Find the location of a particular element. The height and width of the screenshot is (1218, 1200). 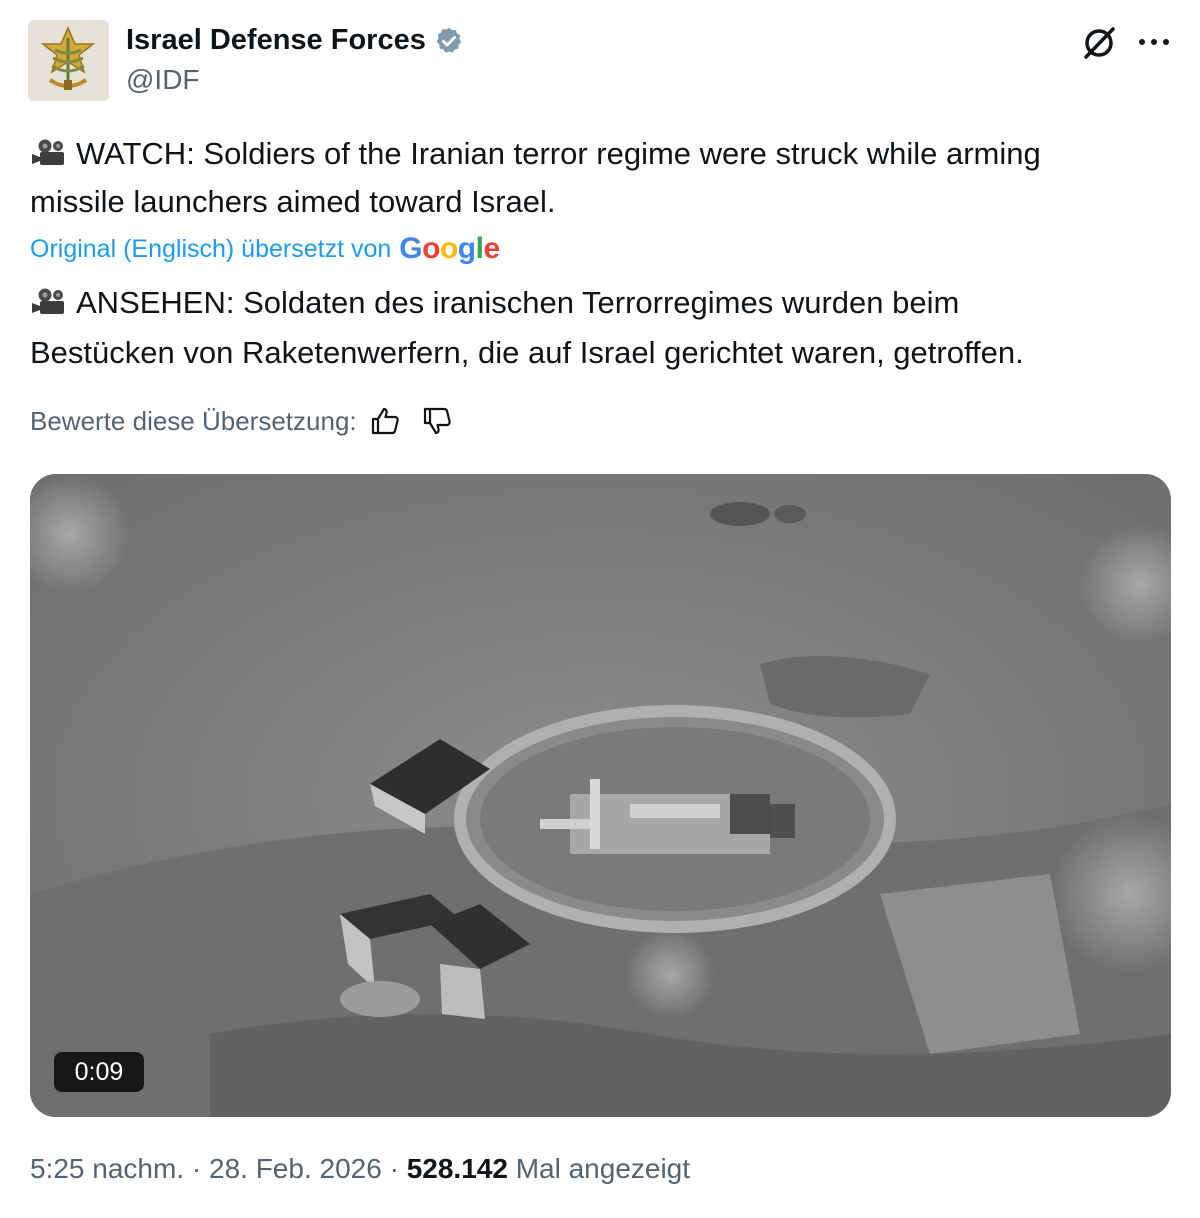

avatar is located at coordinates (68, 60).